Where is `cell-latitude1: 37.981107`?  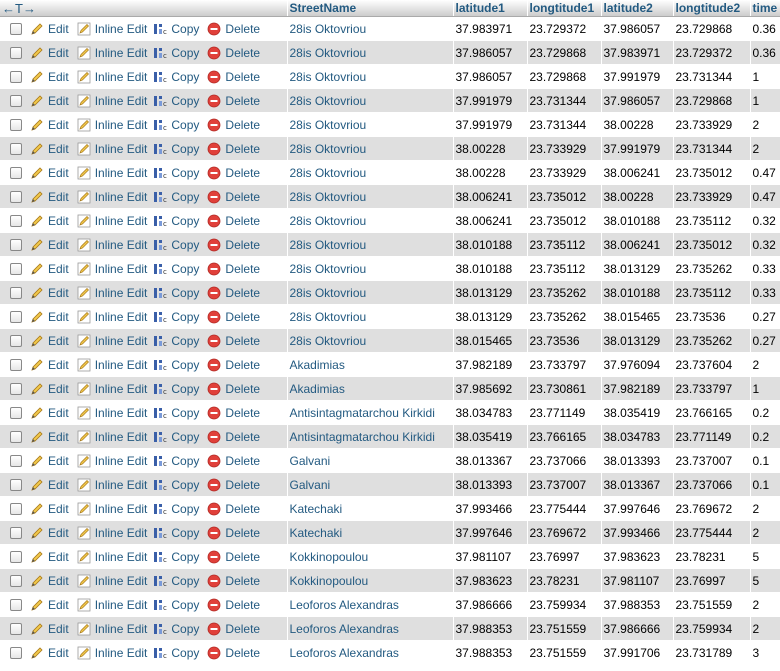 cell-latitude1: 37.981107 is located at coordinates (490, 556).